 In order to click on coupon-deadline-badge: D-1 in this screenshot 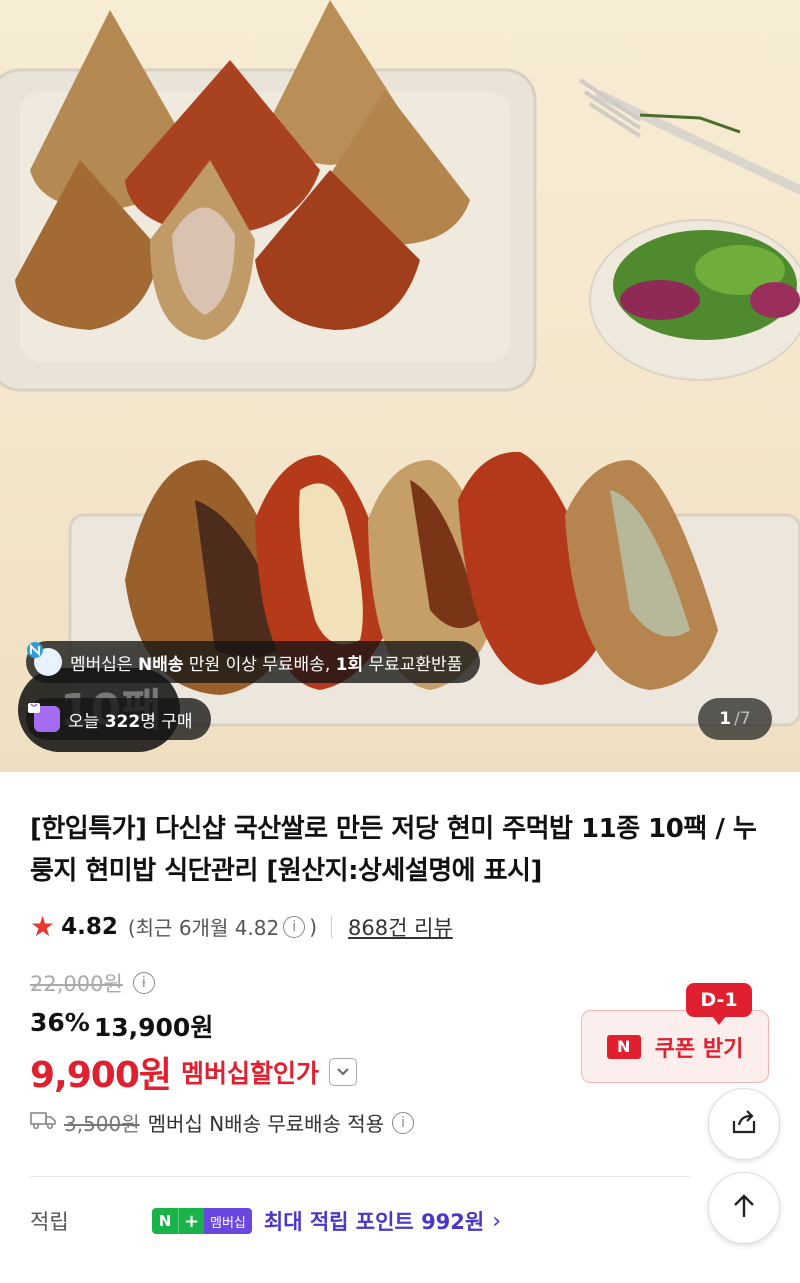, I will do `click(719, 1004)`.